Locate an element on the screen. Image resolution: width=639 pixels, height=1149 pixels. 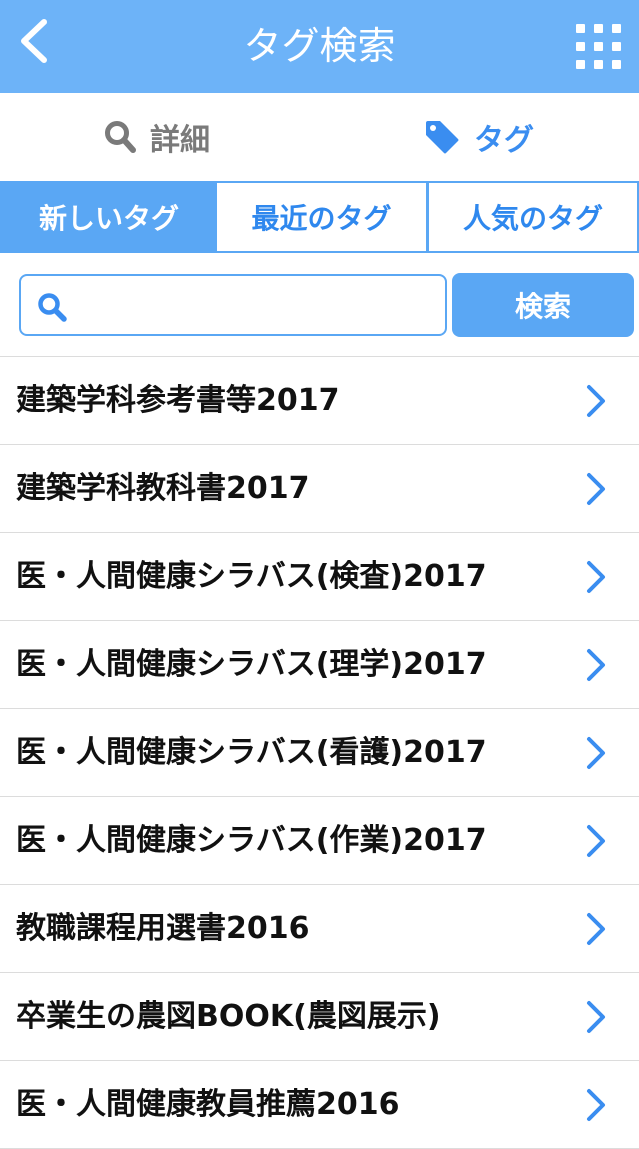
tab-recent-tags: 最近のタグ is located at coordinates (322, 217).